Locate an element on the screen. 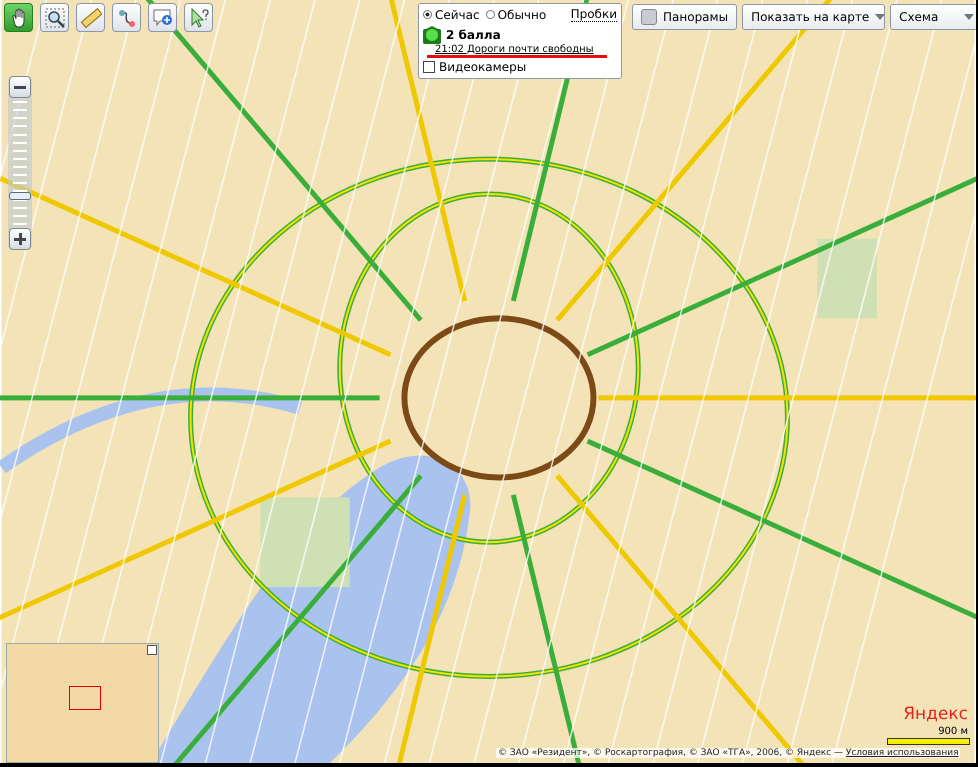 The width and height of the screenshot is (978, 767). terms-link: Условия использования is located at coordinates (902, 753).